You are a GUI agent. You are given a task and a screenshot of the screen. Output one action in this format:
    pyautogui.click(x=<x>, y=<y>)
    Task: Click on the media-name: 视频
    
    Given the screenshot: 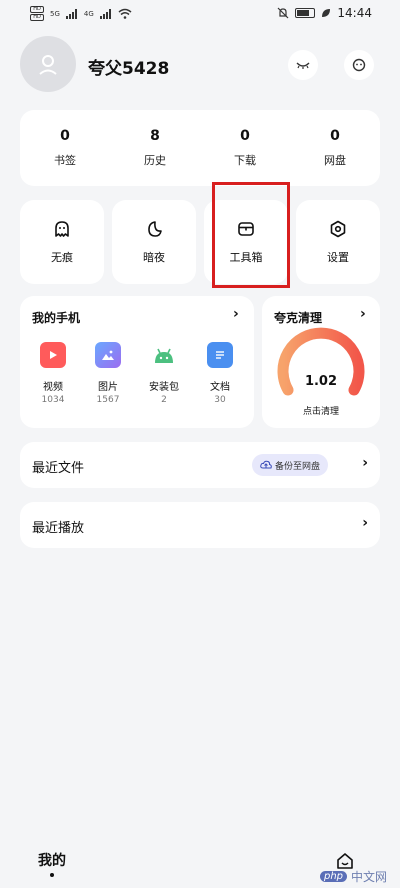 What is the action you would take?
    pyautogui.click(x=53, y=387)
    